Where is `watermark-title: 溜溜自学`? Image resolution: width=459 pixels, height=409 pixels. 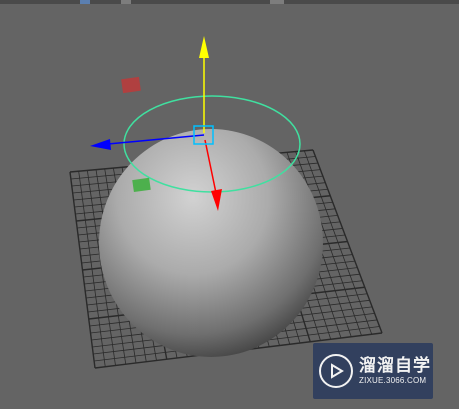
watermark-title: 溜溜自学 is located at coordinates (395, 366).